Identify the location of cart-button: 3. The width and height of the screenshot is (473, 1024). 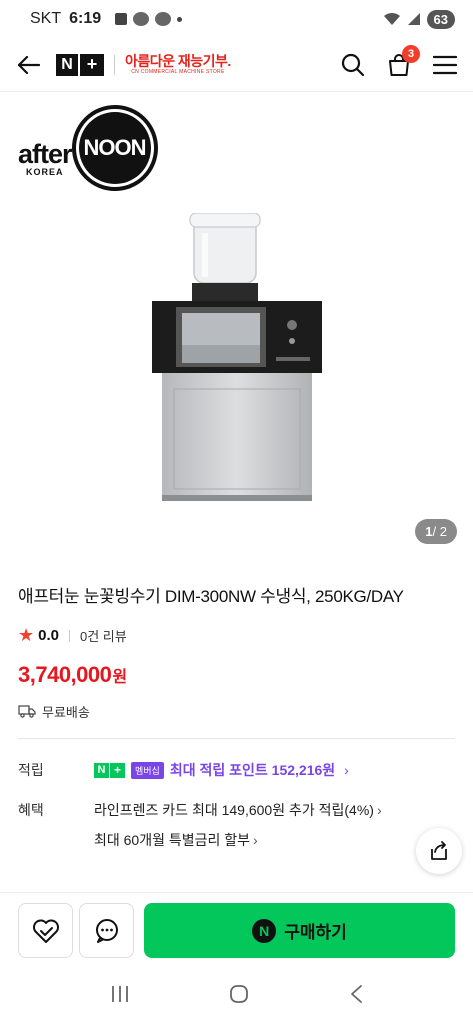
(402, 61).